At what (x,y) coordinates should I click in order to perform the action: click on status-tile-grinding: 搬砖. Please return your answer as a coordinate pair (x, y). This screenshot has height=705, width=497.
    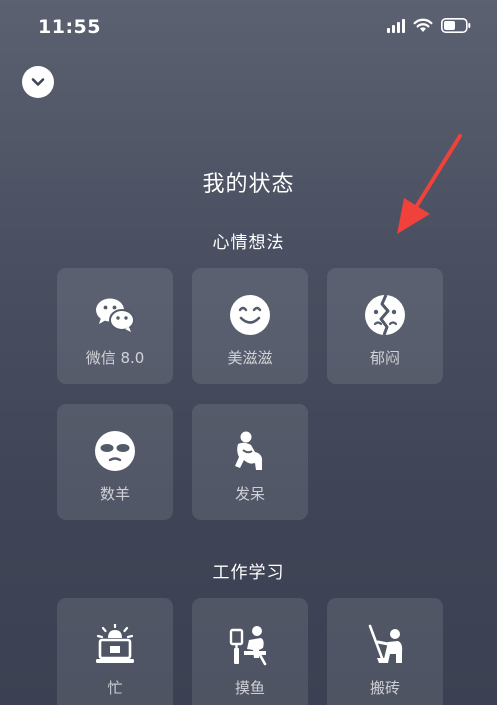
    Looking at the image, I should click on (385, 651).